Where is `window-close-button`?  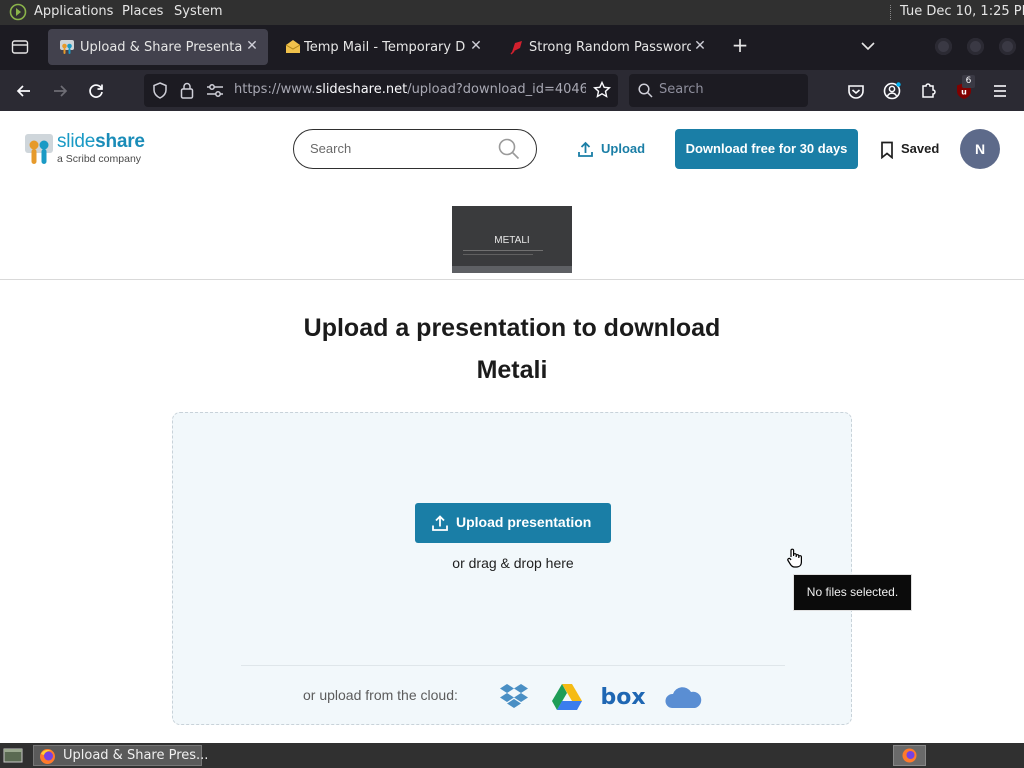
window-close-button is located at coordinates (1007, 46).